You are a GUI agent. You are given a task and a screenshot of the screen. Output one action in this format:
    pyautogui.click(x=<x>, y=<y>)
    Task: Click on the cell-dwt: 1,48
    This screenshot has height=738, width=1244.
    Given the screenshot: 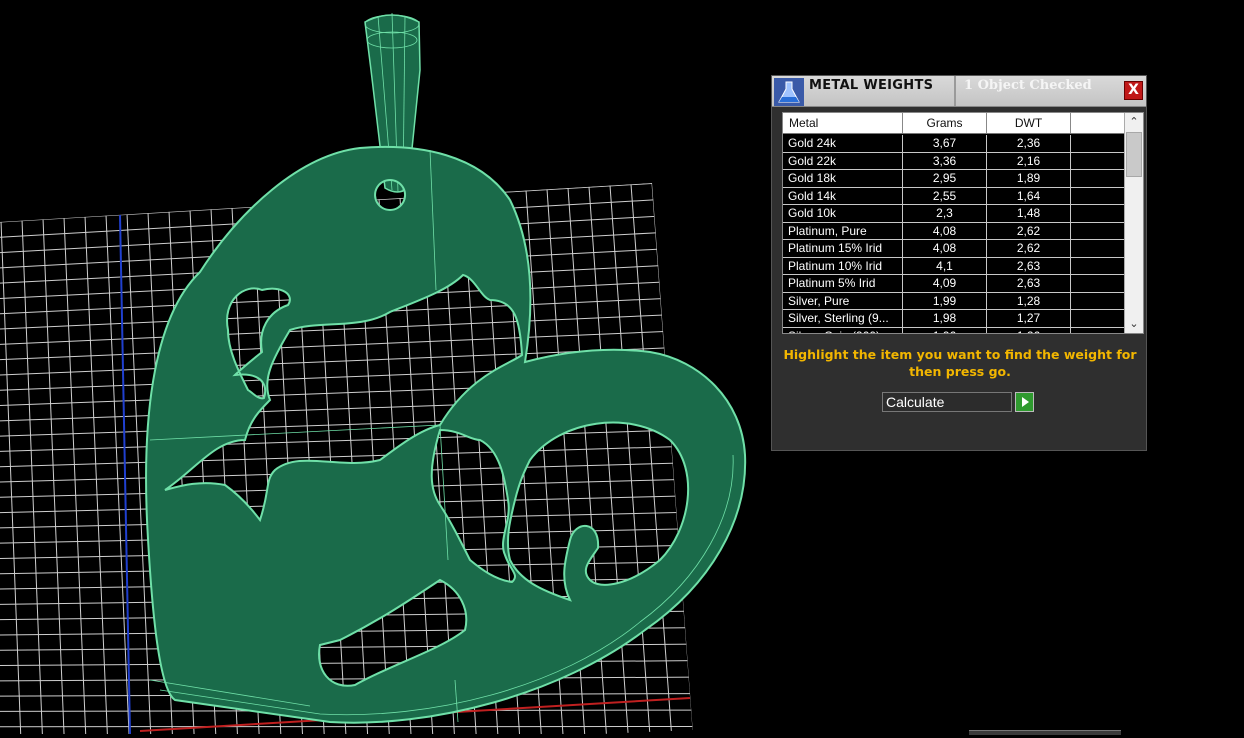 What is the action you would take?
    pyautogui.click(x=1029, y=213)
    